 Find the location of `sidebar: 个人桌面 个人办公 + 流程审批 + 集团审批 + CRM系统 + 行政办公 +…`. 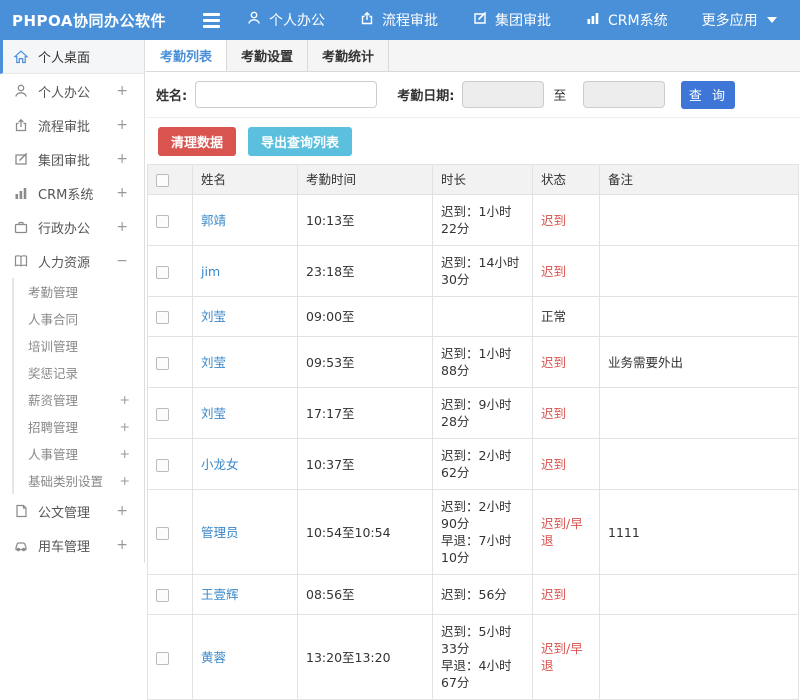

sidebar: 个人桌面 个人办公 + 流程审批 + 集团审批 + CRM系统 + 行政办公 +… is located at coordinates (72, 301).